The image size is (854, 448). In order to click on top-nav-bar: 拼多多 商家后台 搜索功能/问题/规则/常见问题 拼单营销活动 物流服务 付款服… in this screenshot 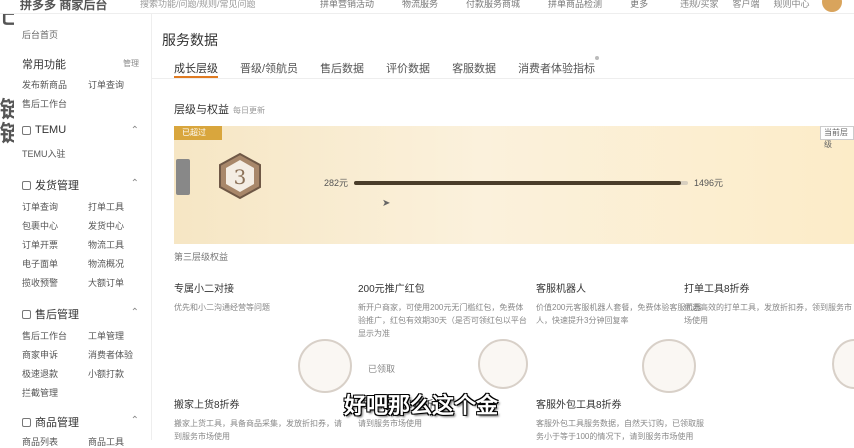, I will do `click(427, 7)`.